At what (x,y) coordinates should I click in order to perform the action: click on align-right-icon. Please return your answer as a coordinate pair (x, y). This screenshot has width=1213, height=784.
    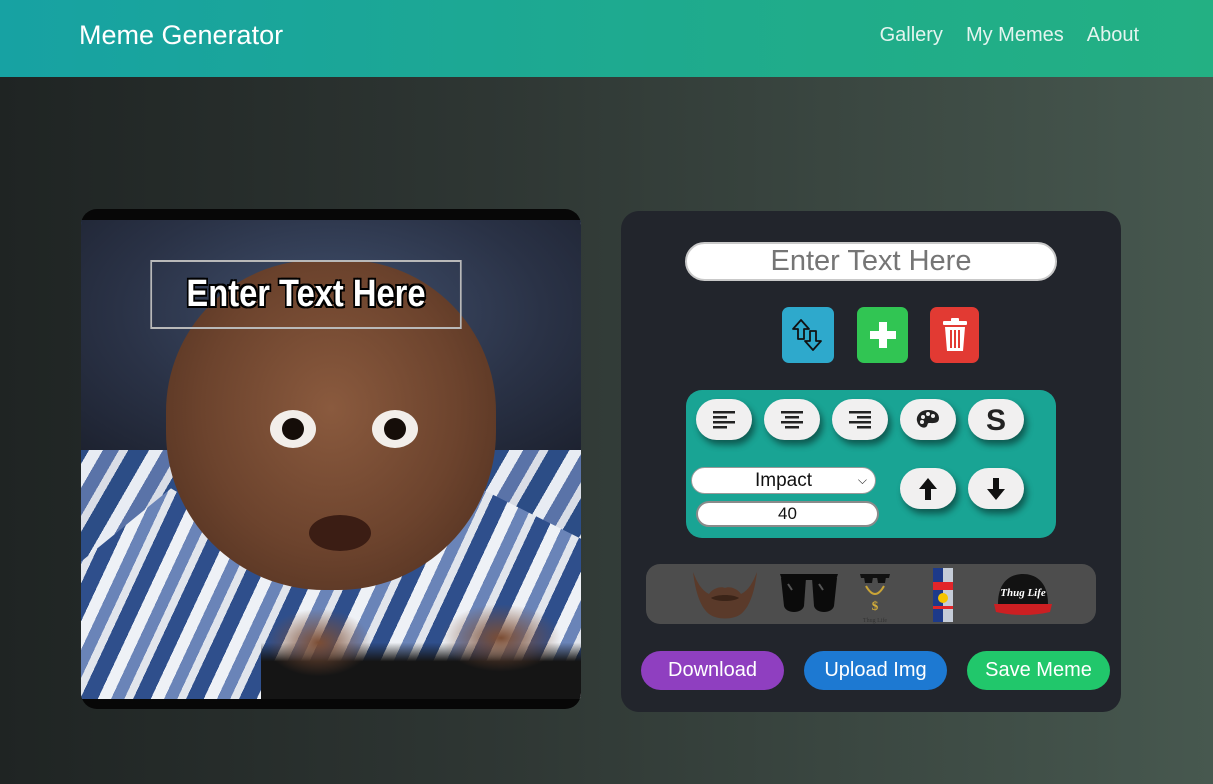
    Looking at the image, I should click on (860, 419).